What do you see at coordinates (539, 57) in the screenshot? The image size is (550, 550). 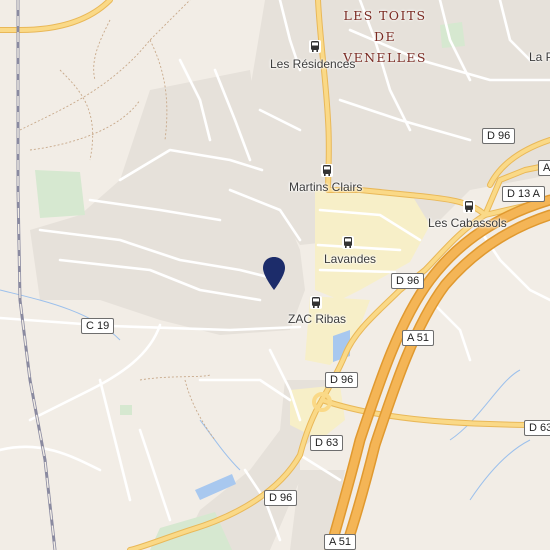 I see `place-label-partial: La P` at bounding box center [539, 57].